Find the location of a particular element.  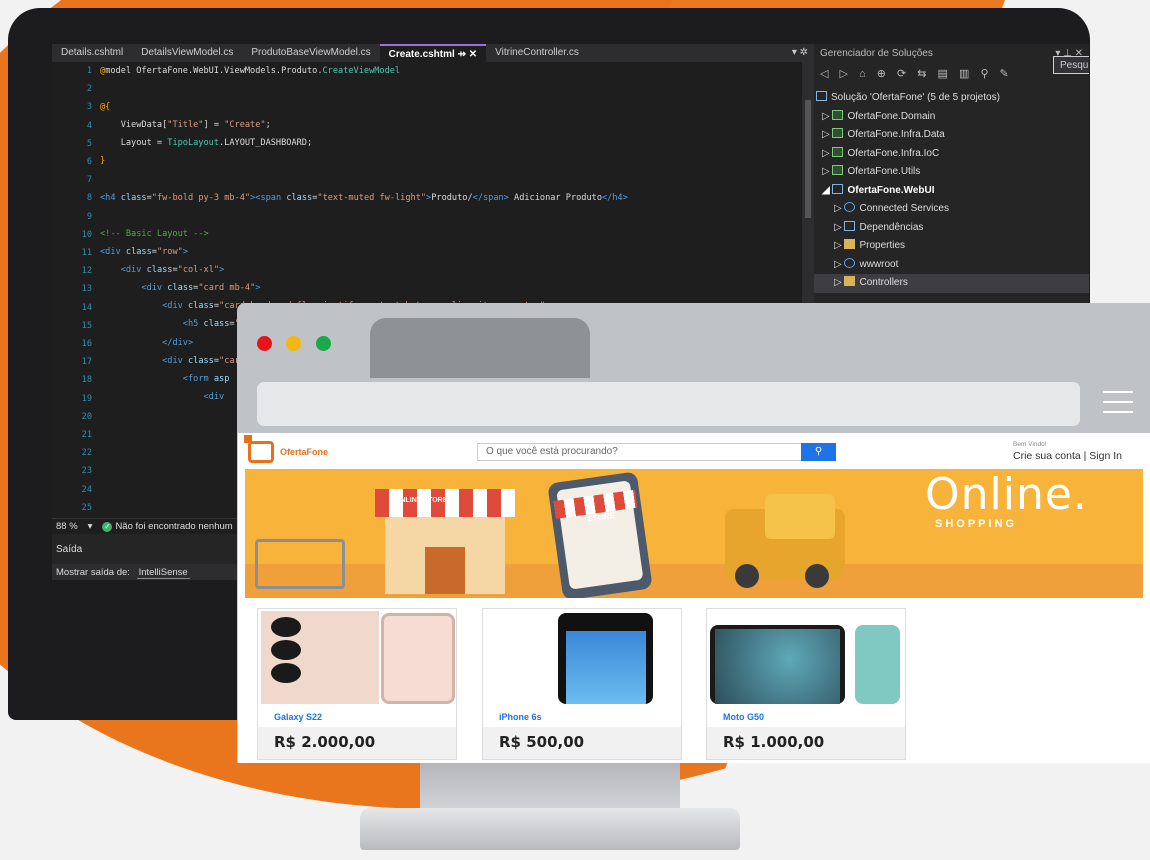

product-price: R$ 2.000,00 is located at coordinates (357, 743).